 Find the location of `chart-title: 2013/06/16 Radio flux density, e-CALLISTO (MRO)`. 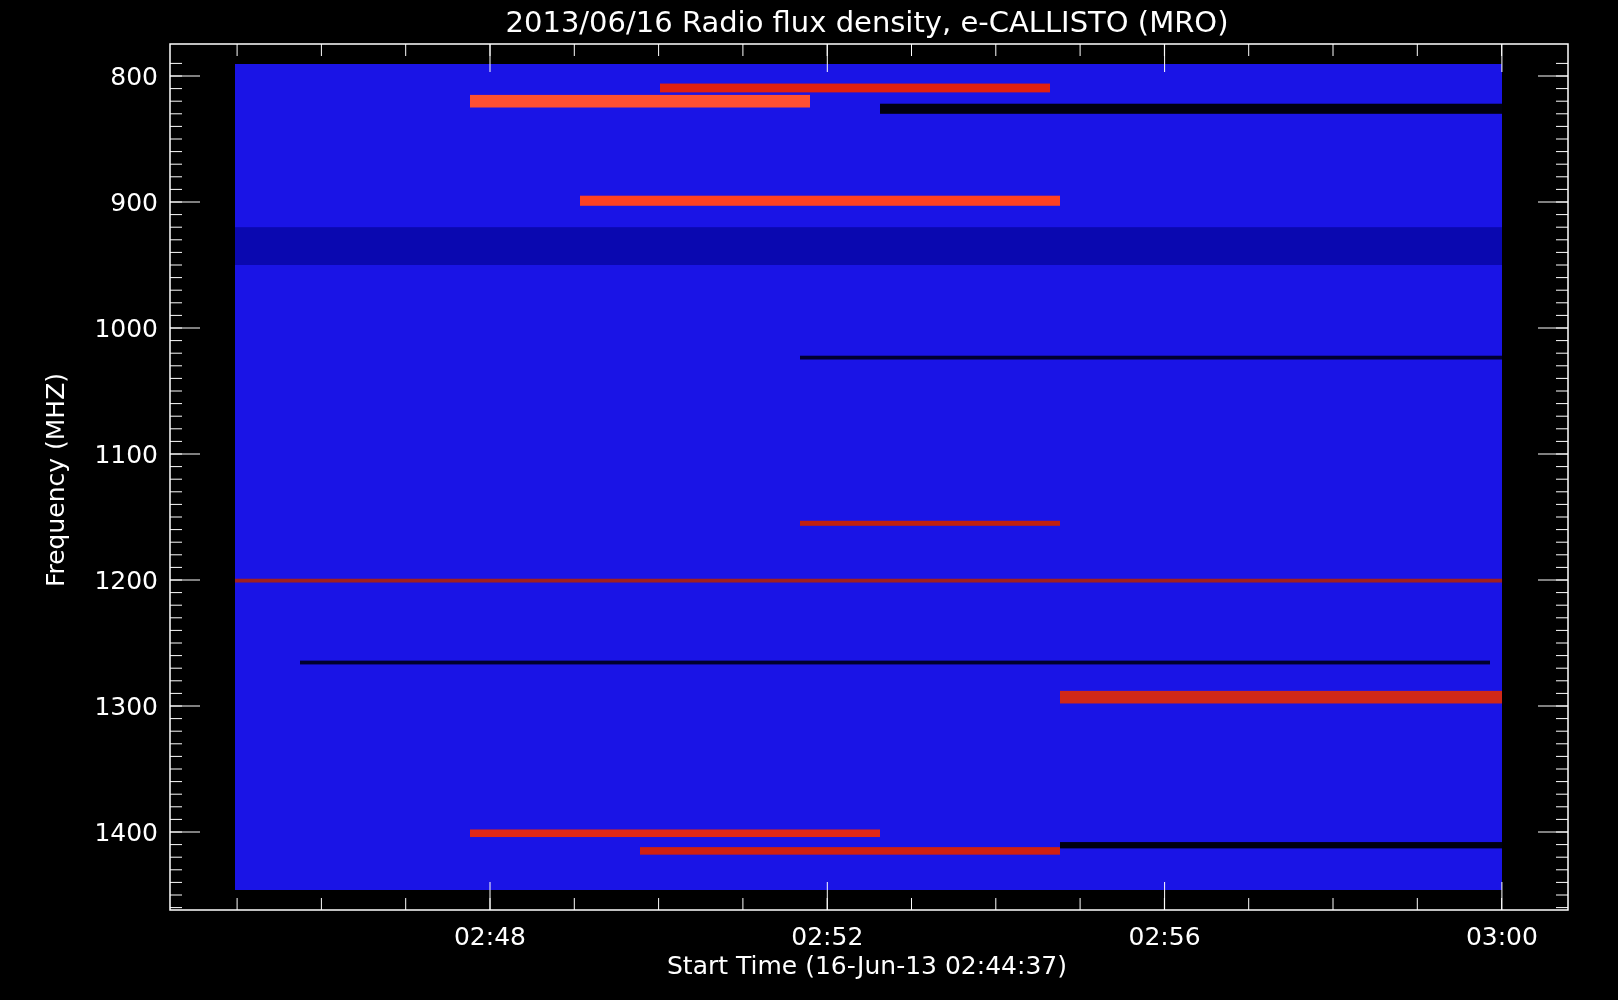

chart-title: 2013/06/16 Radio flux density, e-CALLISTO (MRO) is located at coordinates (867, 22).